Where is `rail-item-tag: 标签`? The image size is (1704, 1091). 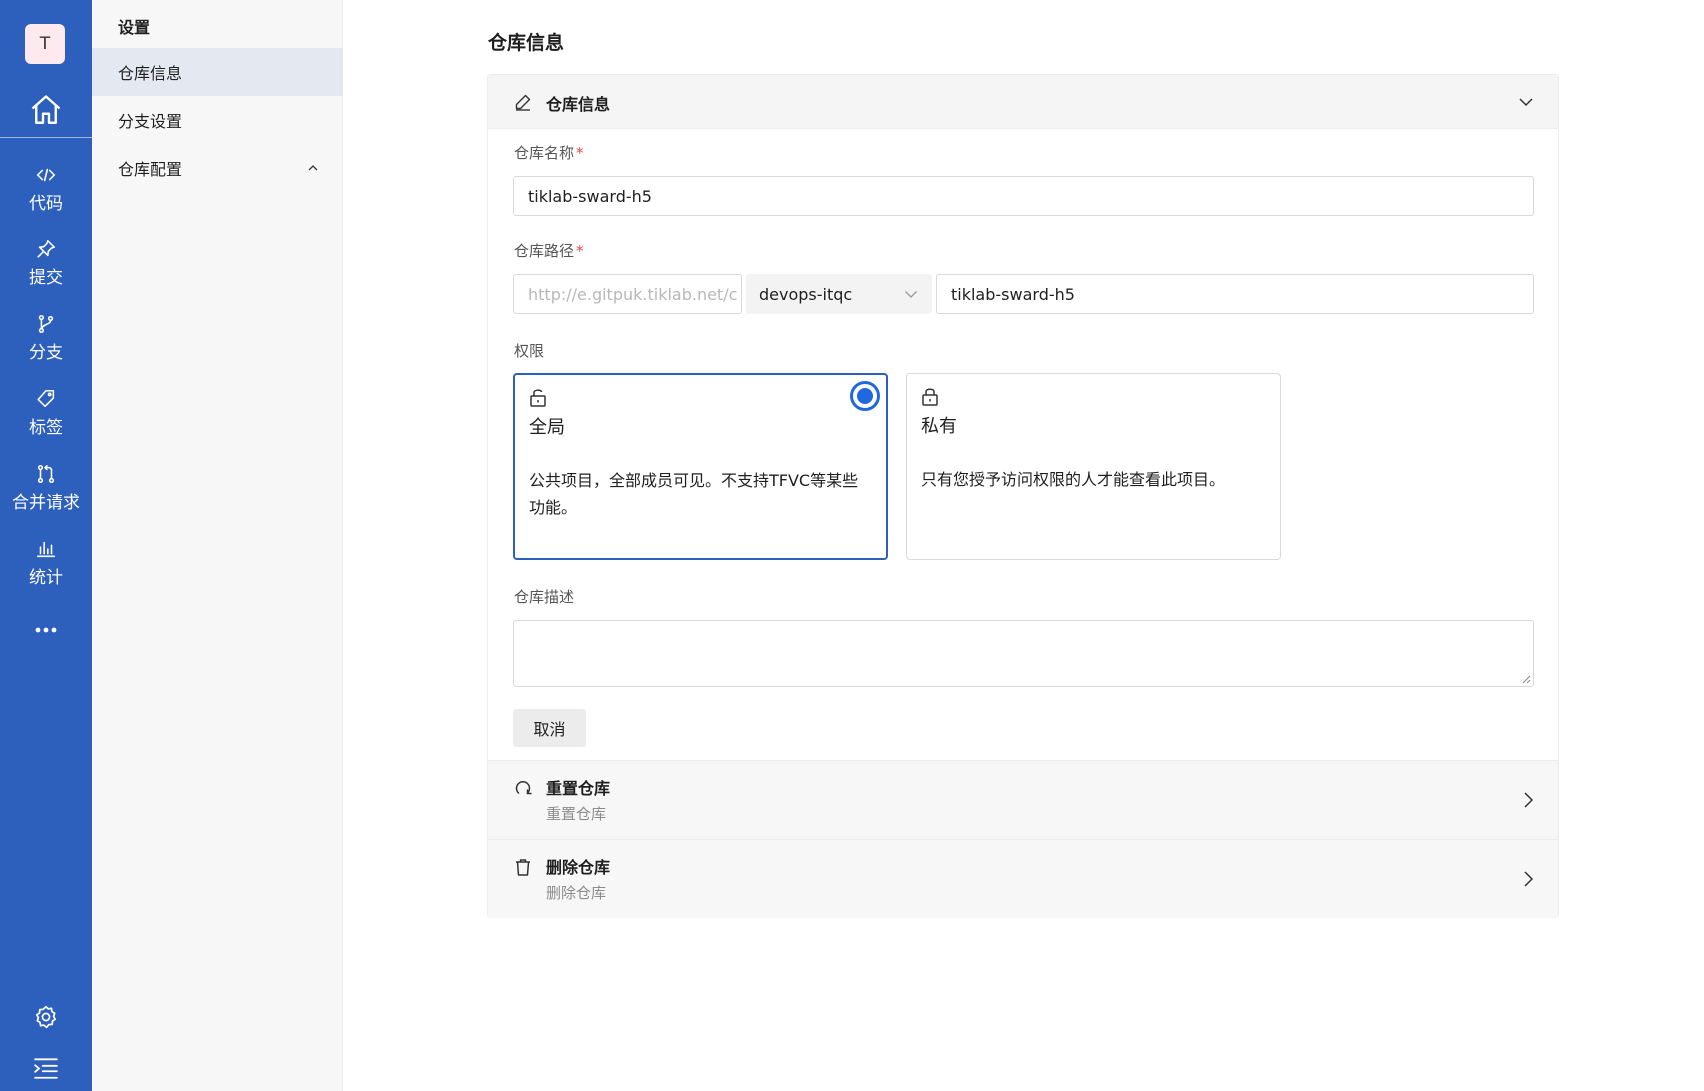
rail-item-tag: 标签 is located at coordinates (46, 413).